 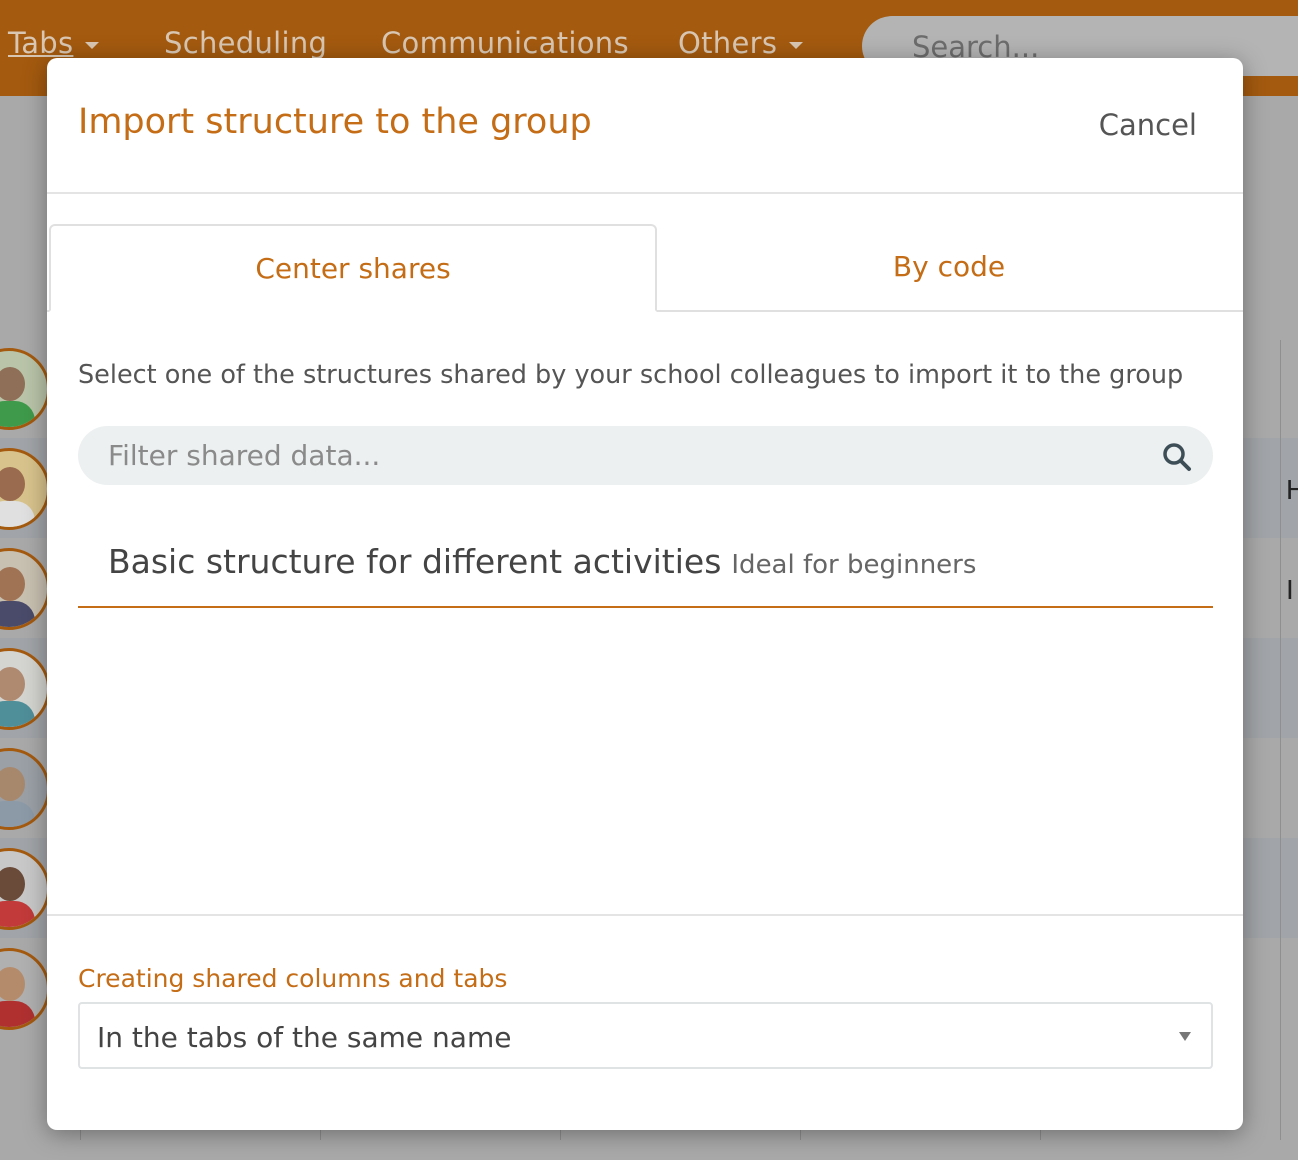 I want to click on background-cell-text: H, so click(x=1292, y=489).